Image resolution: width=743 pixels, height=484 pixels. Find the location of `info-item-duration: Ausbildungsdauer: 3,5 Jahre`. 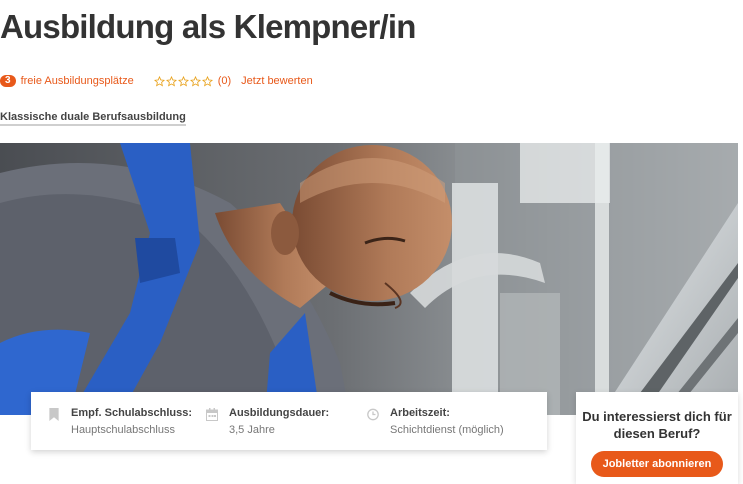

info-item-duration: Ausbildungsdauer: 3,5 Jahre is located at coordinates (289, 421).